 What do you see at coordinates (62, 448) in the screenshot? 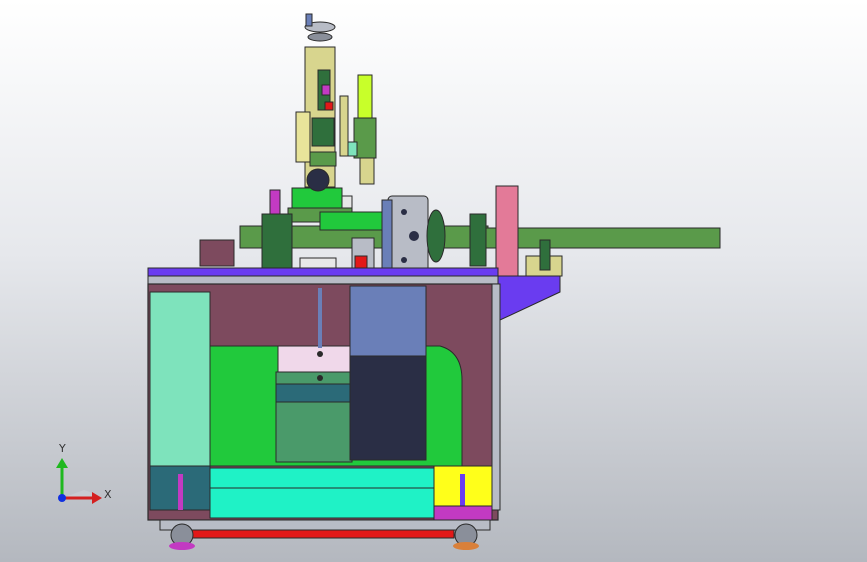
I see `triad-y-label: Y` at bounding box center [62, 448].